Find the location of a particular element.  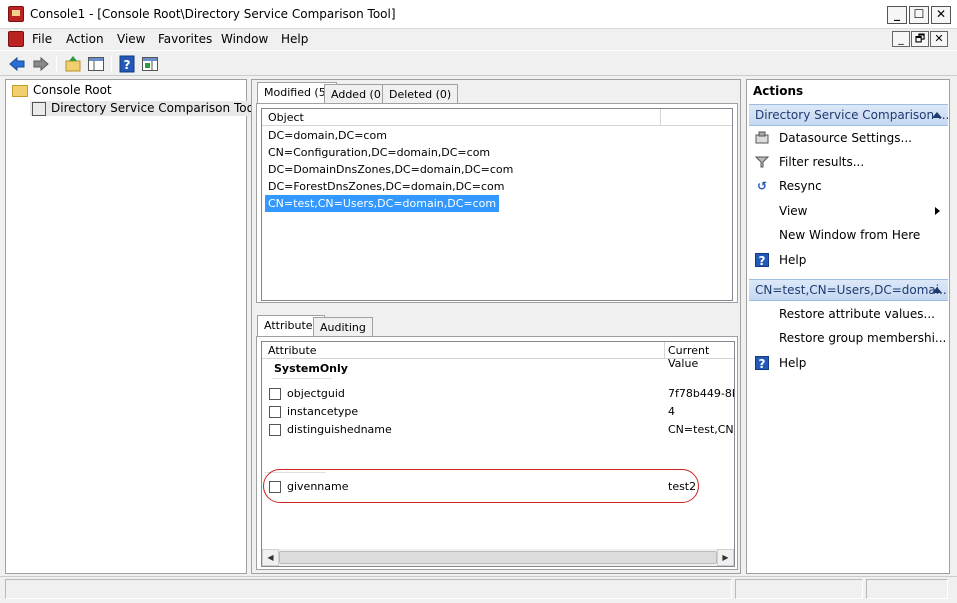

toolbar: ? is located at coordinates (478, 63).